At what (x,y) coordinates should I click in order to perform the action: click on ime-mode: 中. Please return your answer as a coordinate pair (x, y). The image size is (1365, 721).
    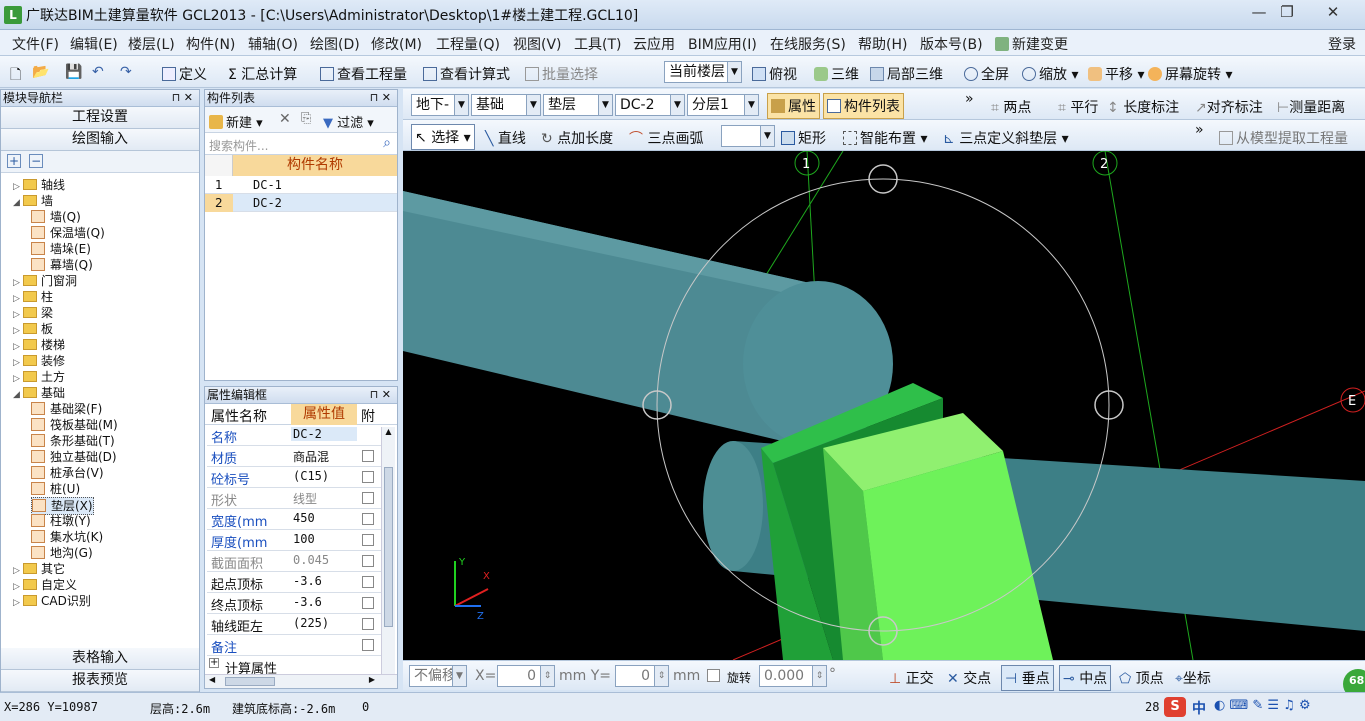
    Looking at the image, I should click on (1199, 708).